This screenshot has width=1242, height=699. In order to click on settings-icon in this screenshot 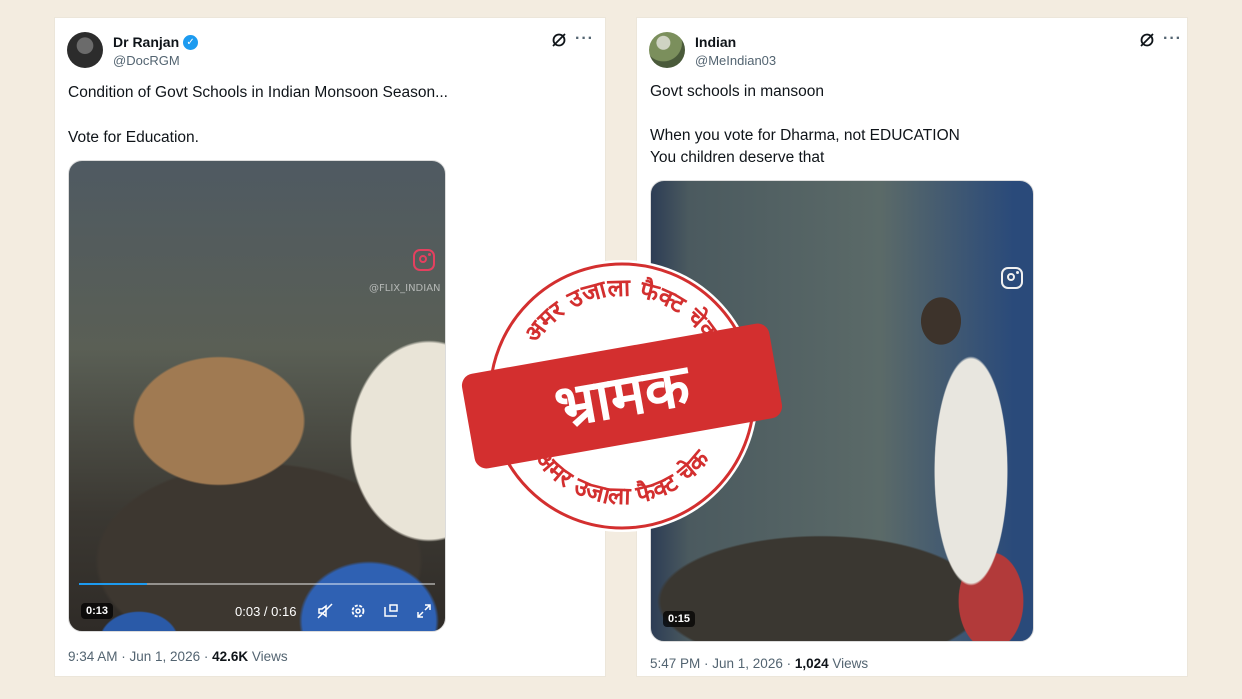, I will do `click(358, 613)`.